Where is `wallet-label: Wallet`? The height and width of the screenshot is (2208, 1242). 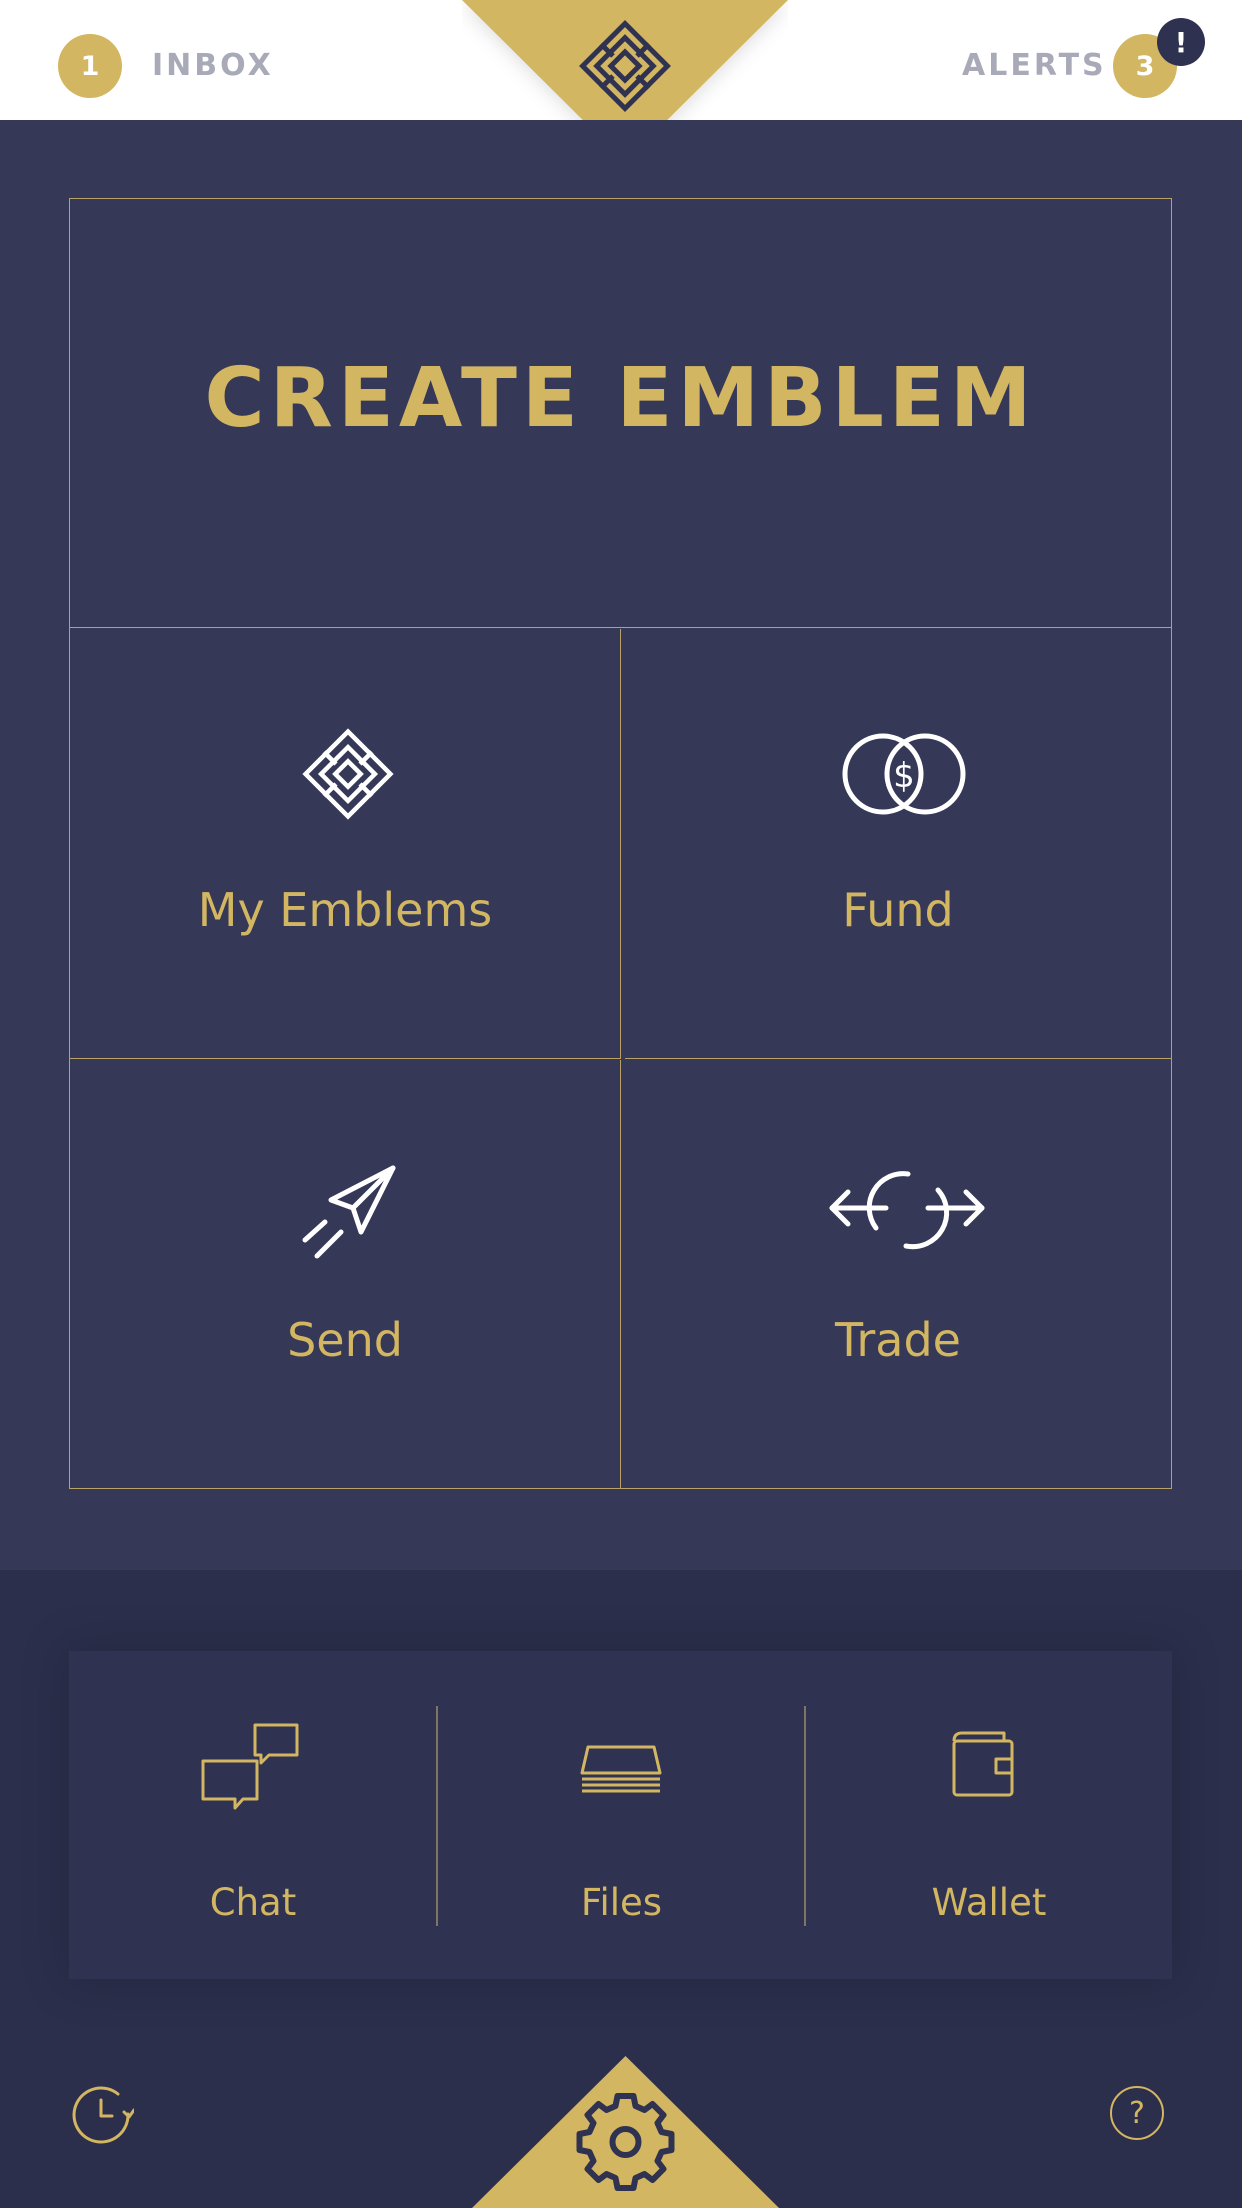
wallet-label: Wallet is located at coordinates (989, 1902).